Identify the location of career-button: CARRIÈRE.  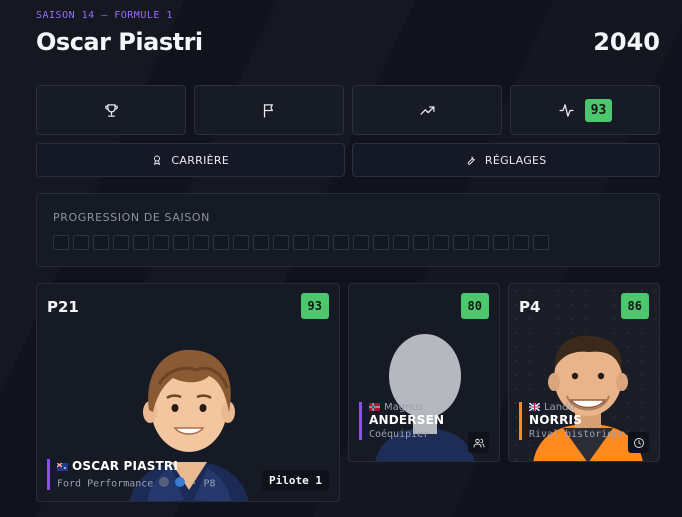
(190, 160).